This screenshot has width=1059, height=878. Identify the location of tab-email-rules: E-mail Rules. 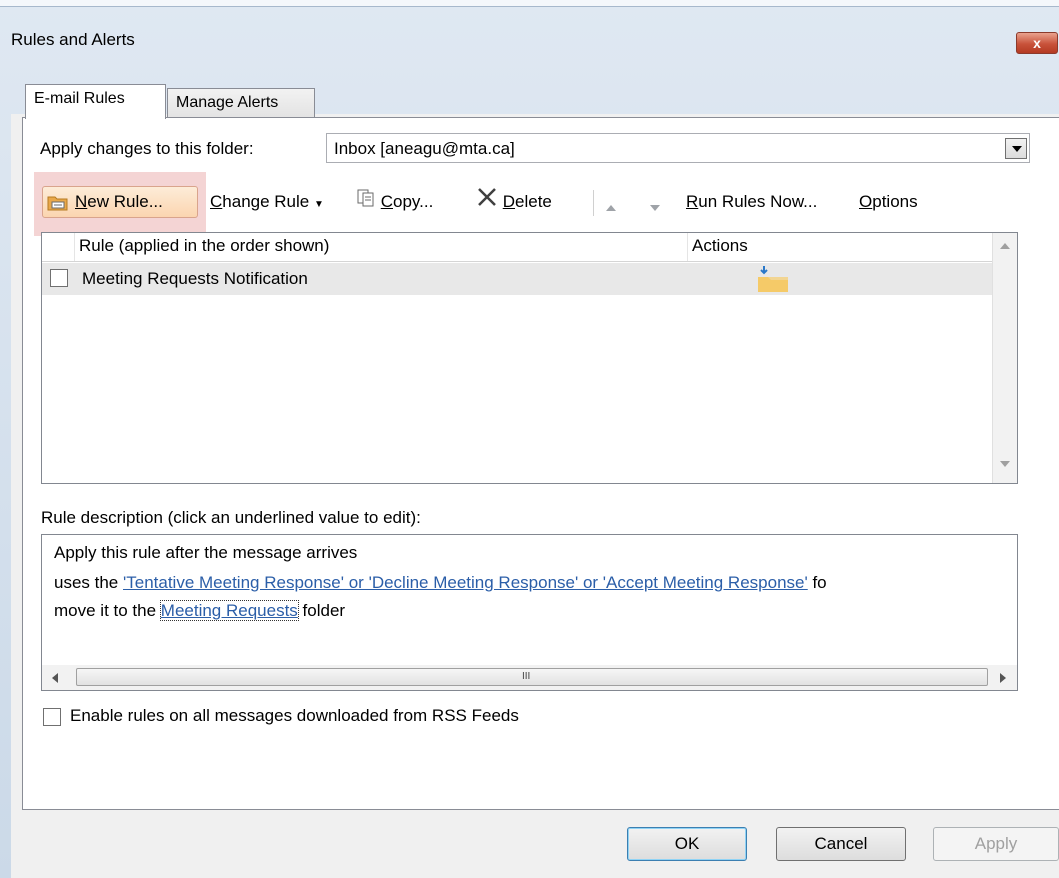
(95, 101).